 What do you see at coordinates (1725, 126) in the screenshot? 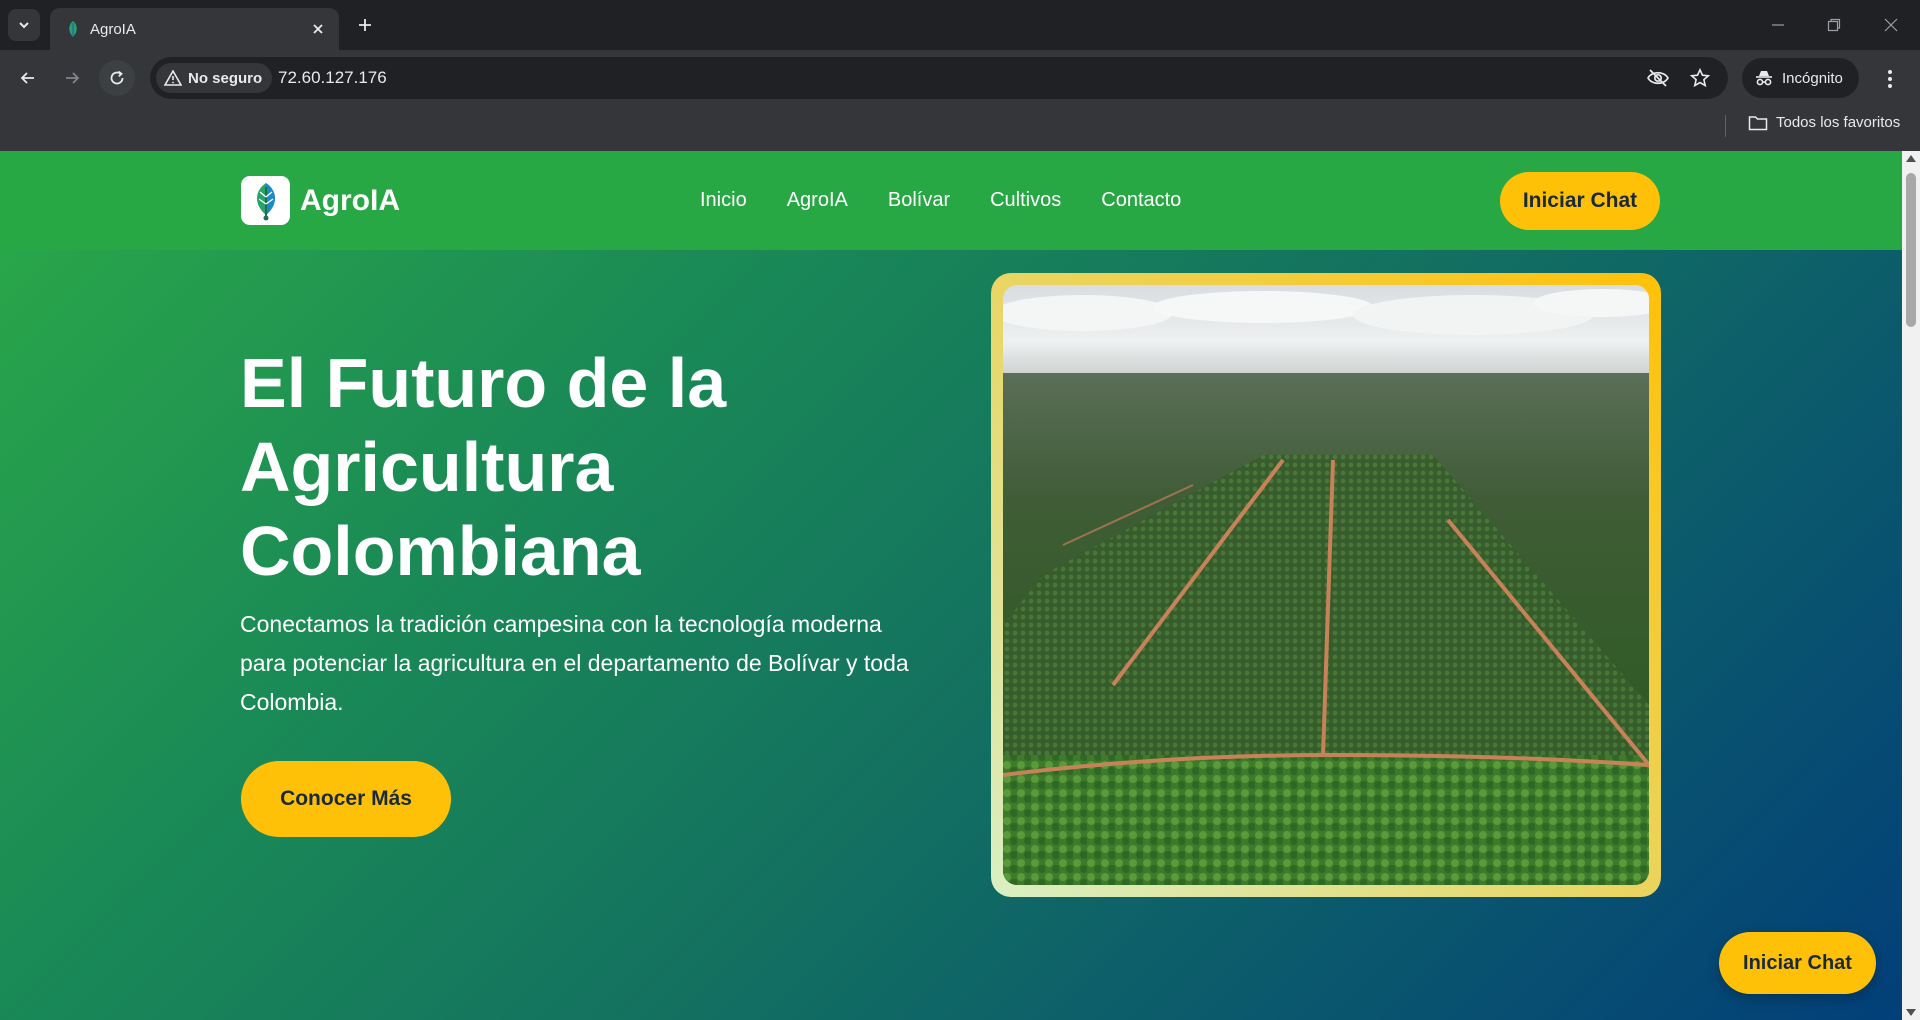
I see `bookmarks-divider` at bounding box center [1725, 126].